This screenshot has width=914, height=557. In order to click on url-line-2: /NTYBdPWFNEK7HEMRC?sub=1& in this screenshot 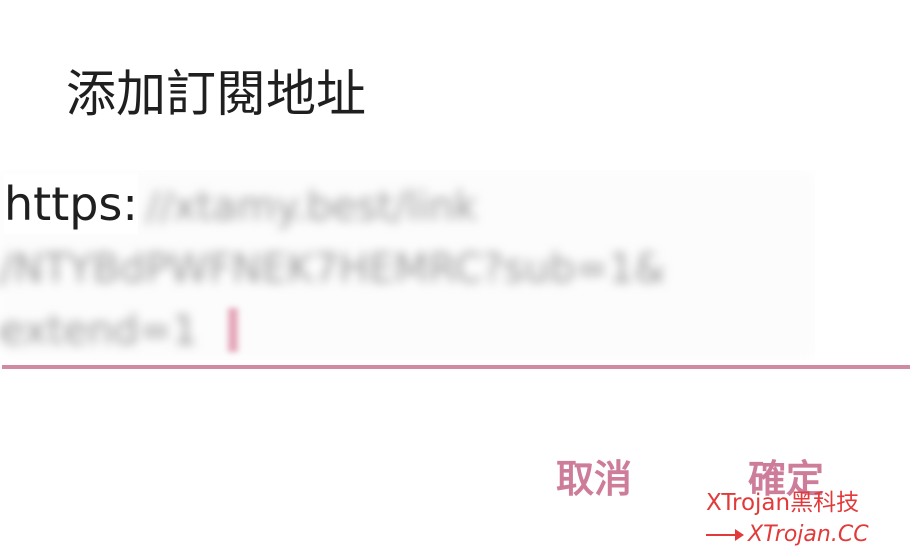, I will do `click(333, 269)`.